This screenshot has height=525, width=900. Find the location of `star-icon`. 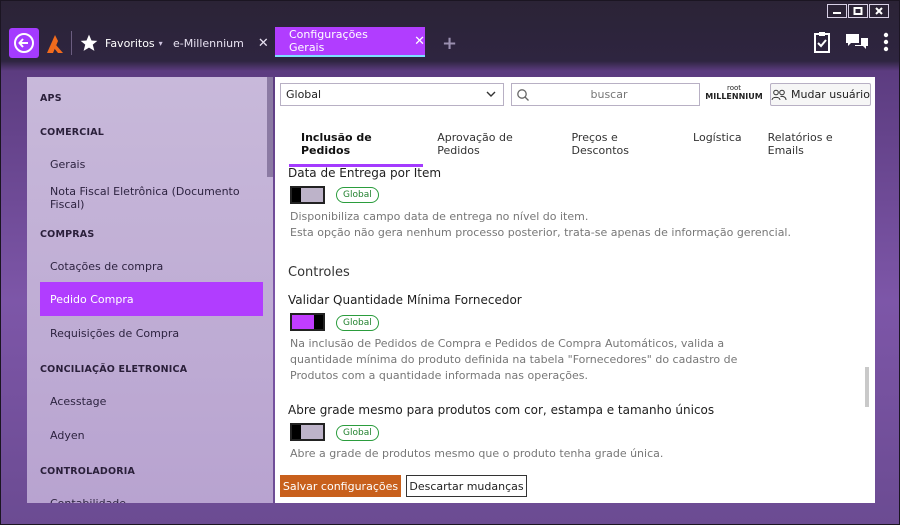

star-icon is located at coordinates (89, 42).